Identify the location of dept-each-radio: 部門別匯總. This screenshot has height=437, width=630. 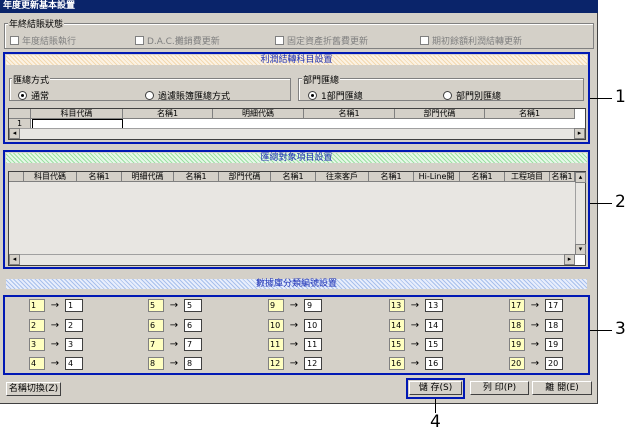
(472, 95).